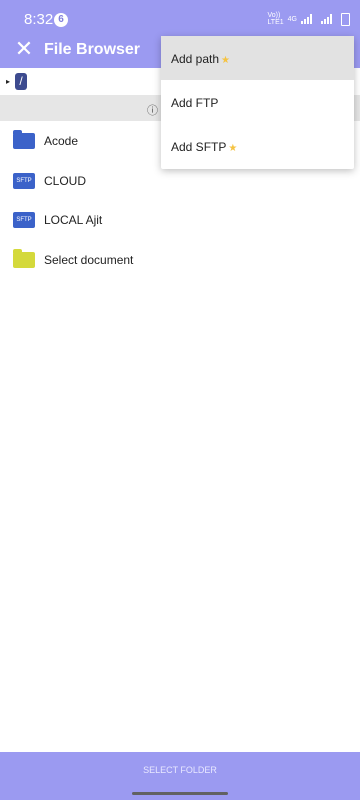  I want to click on list-item-label: LOCAL Ajit, so click(73, 220).